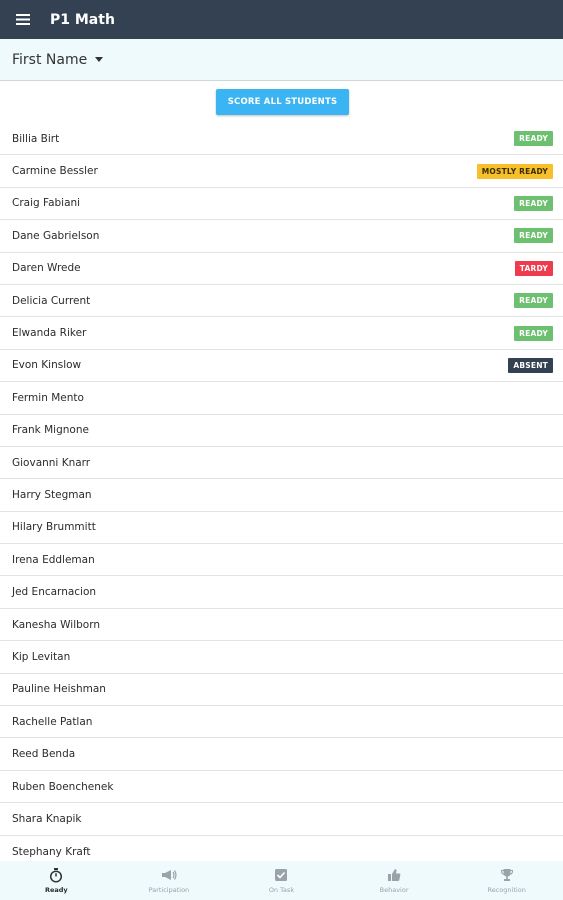  I want to click on student-name: Kip Levitan, so click(41, 656).